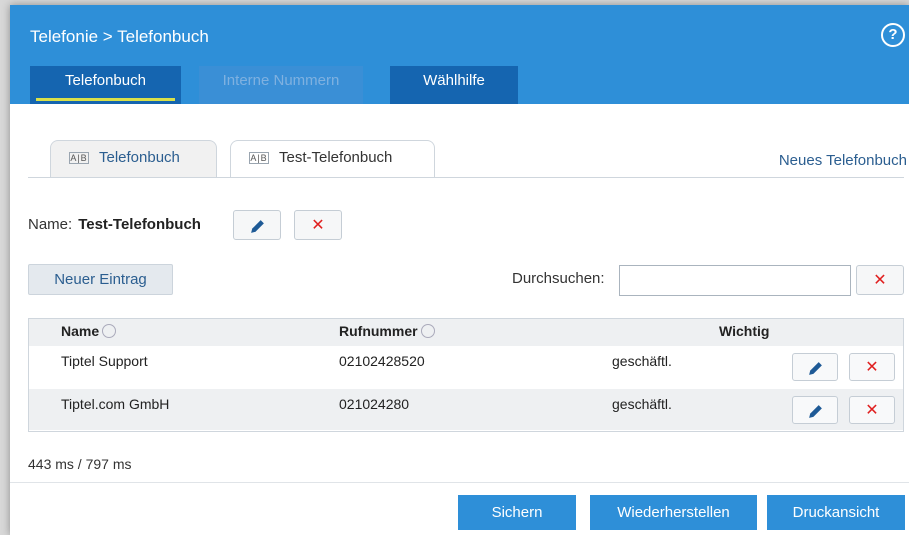 Image resolution: width=909 pixels, height=535 pixels. Describe the element at coordinates (105, 85) in the screenshot. I see `tab-telefonbuch: Telefonbuch` at that location.